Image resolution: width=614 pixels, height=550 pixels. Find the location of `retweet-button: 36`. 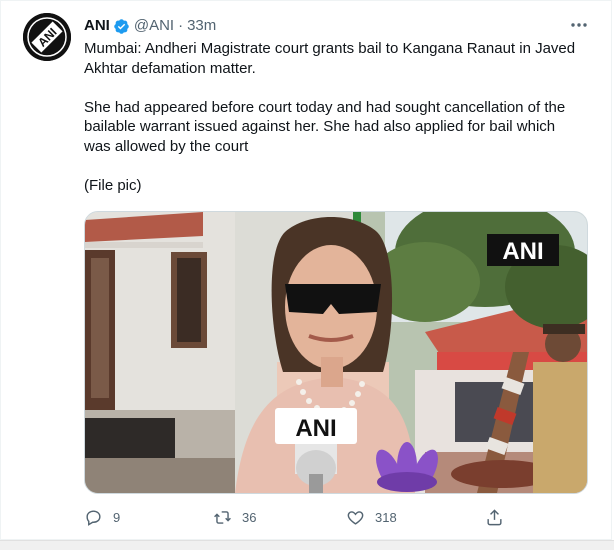

retweet-button: 36 is located at coordinates (279, 517).